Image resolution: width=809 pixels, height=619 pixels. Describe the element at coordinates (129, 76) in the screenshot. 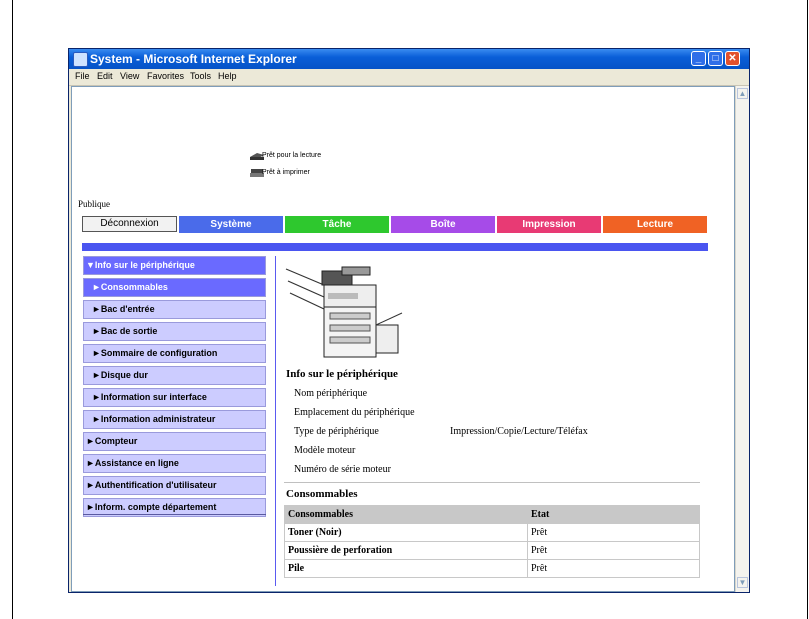

I see `menu-view: View` at that location.